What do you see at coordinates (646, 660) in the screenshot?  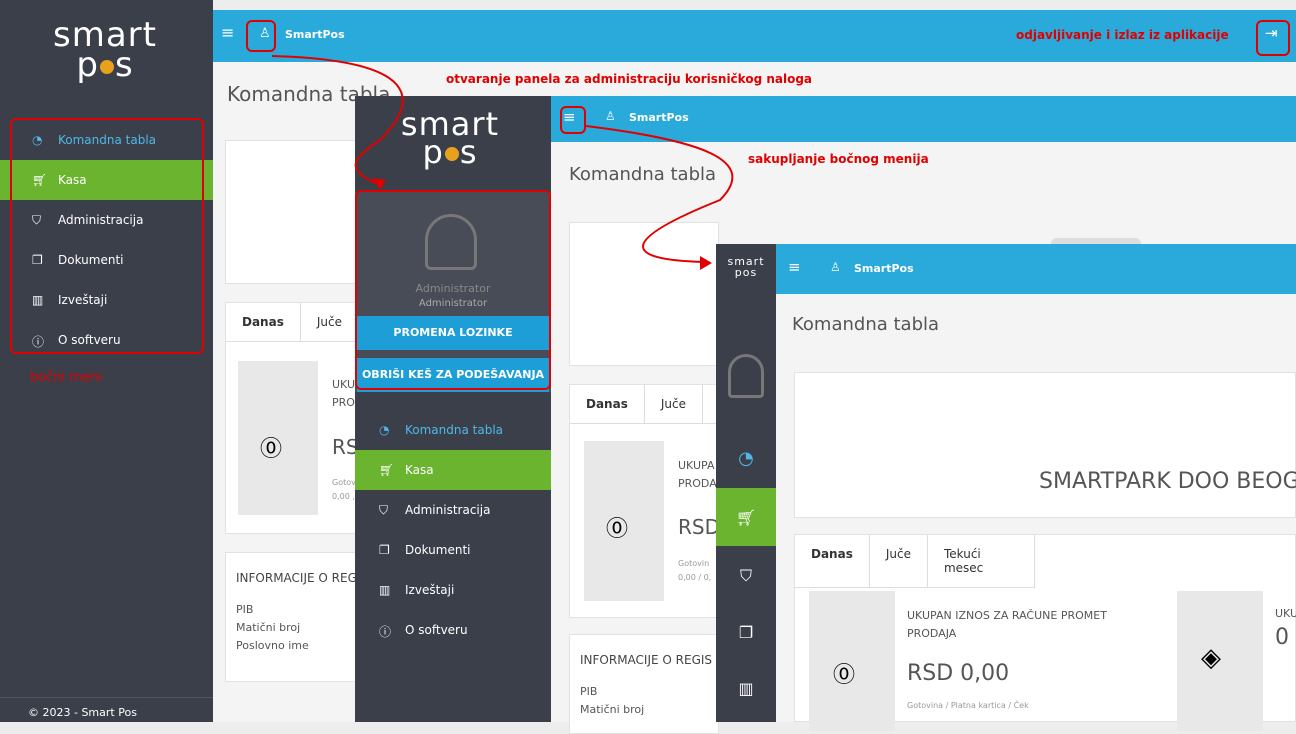 I see `info-title: INFORMACIJE O REGIS` at bounding box center [646, 660].